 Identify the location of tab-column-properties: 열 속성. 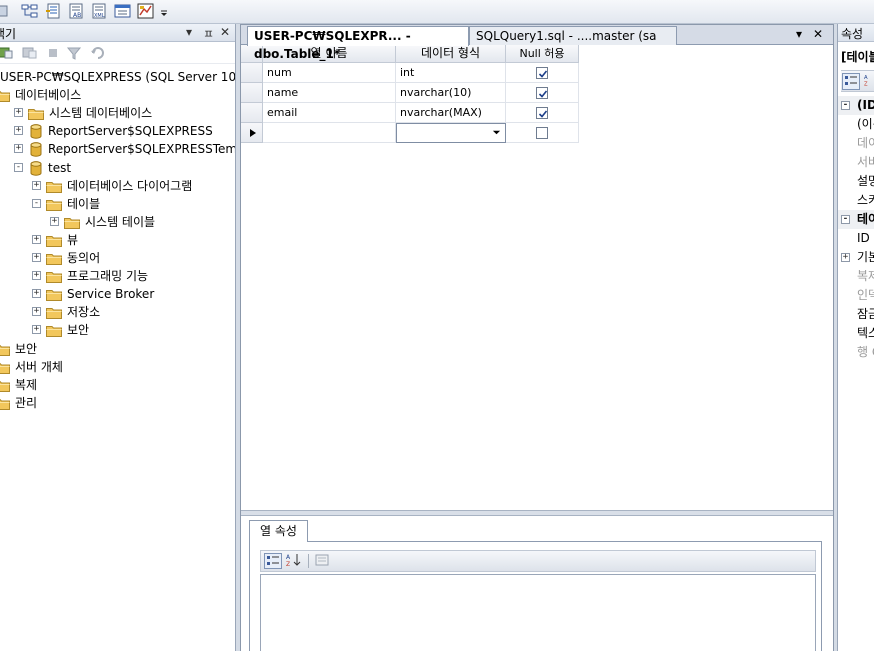
(278, 531).